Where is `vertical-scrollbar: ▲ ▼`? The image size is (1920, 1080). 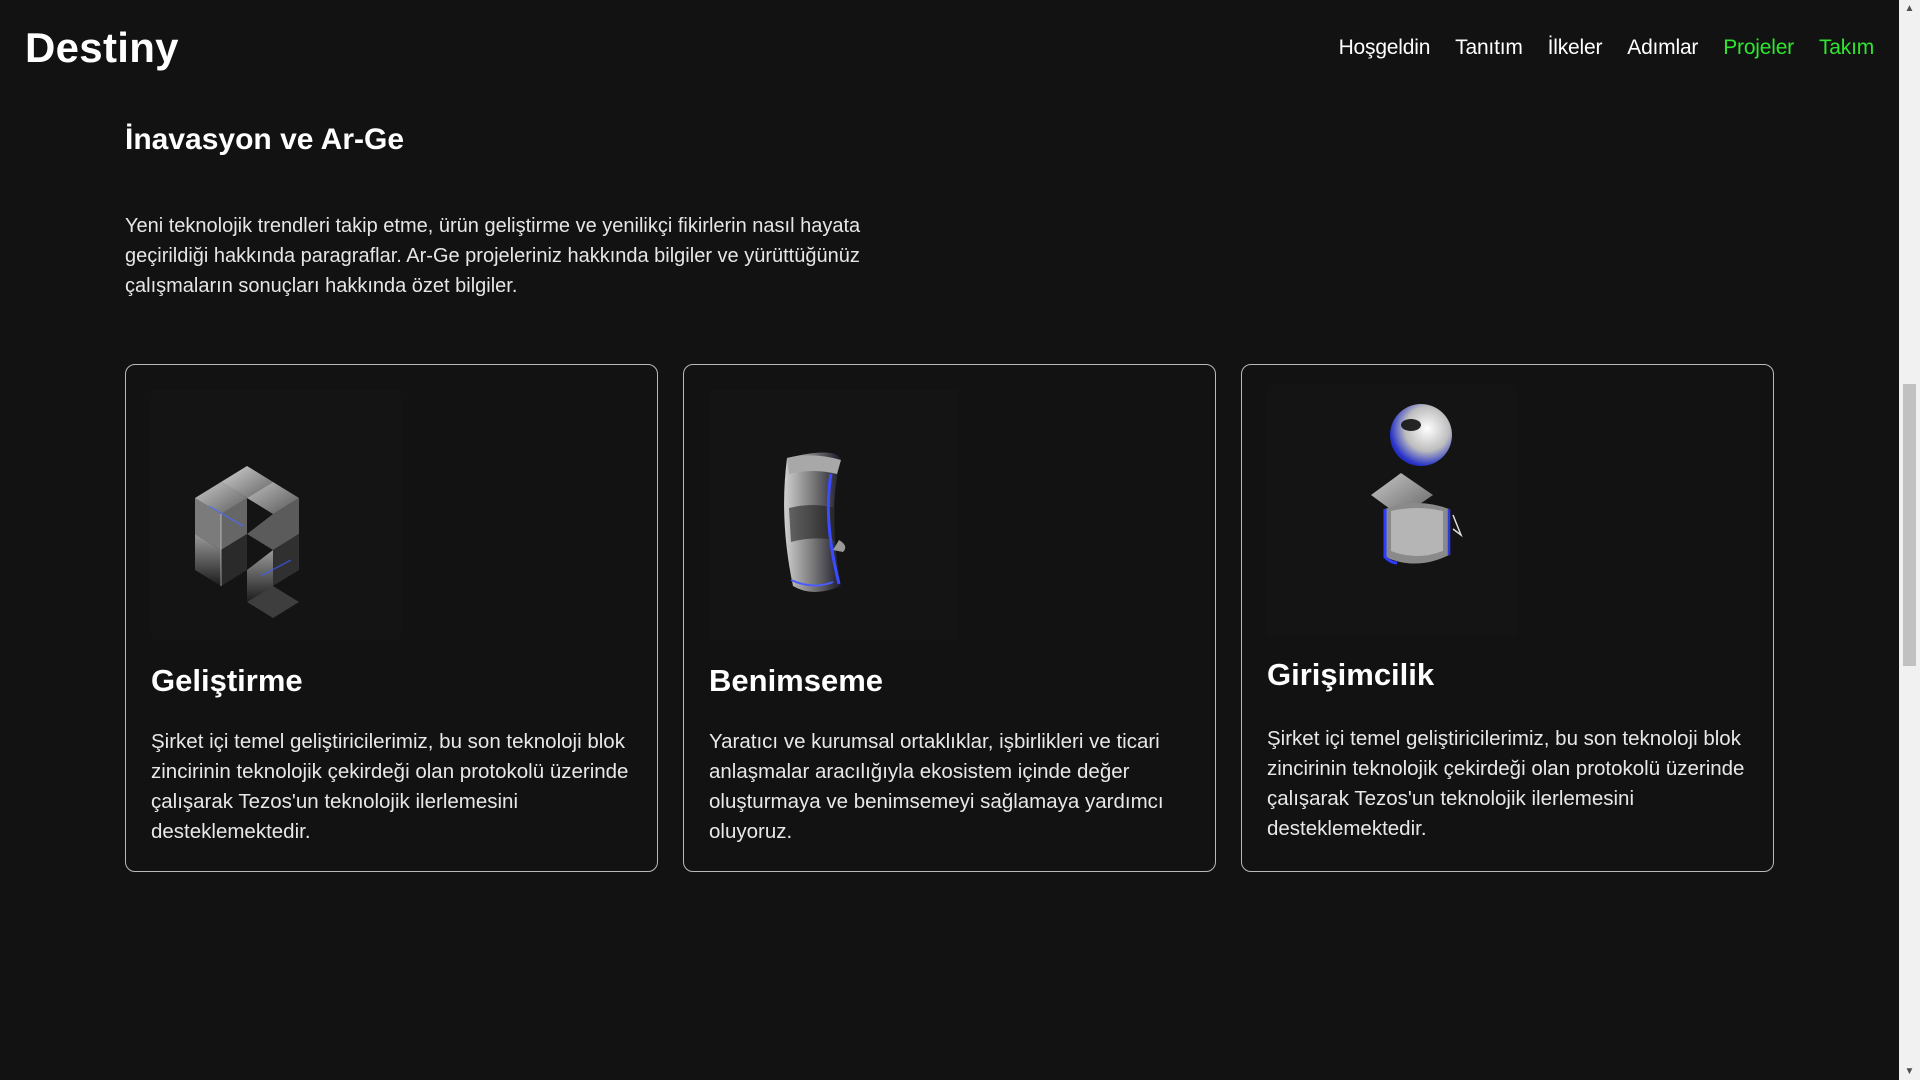
vertical-scrollbar: ▲ ▼ is located at coordinates (1909, 540).